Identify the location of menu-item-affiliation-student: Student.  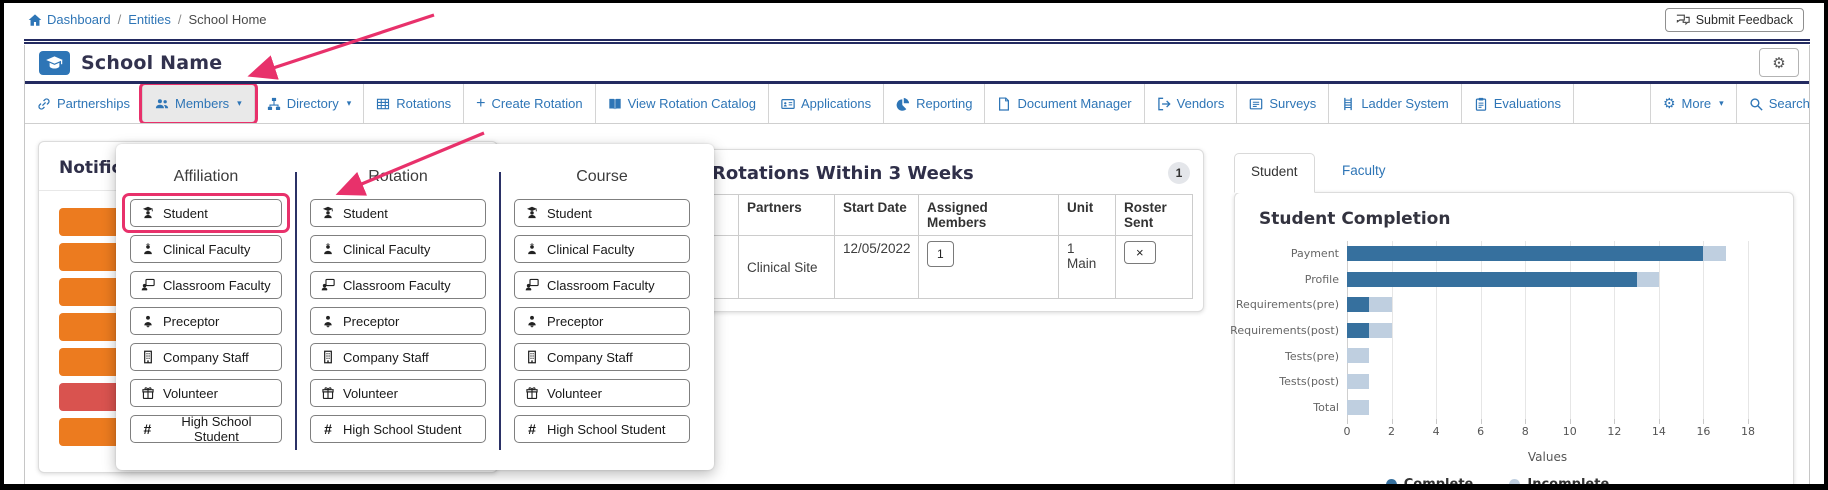
(206, 213).